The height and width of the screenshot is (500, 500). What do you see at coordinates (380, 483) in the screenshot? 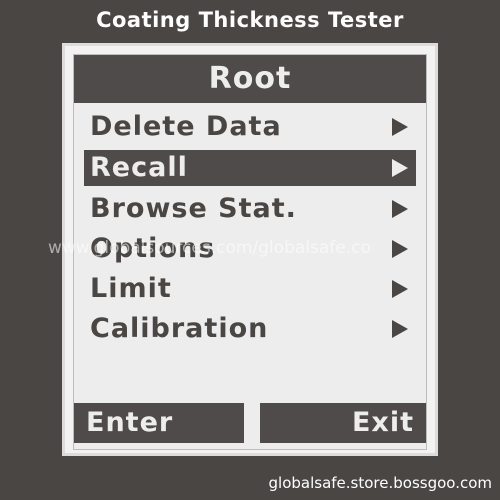
I see `watermark-bottom: globalsafe.store.bossgoo.com` at bounding box center [380, 483].